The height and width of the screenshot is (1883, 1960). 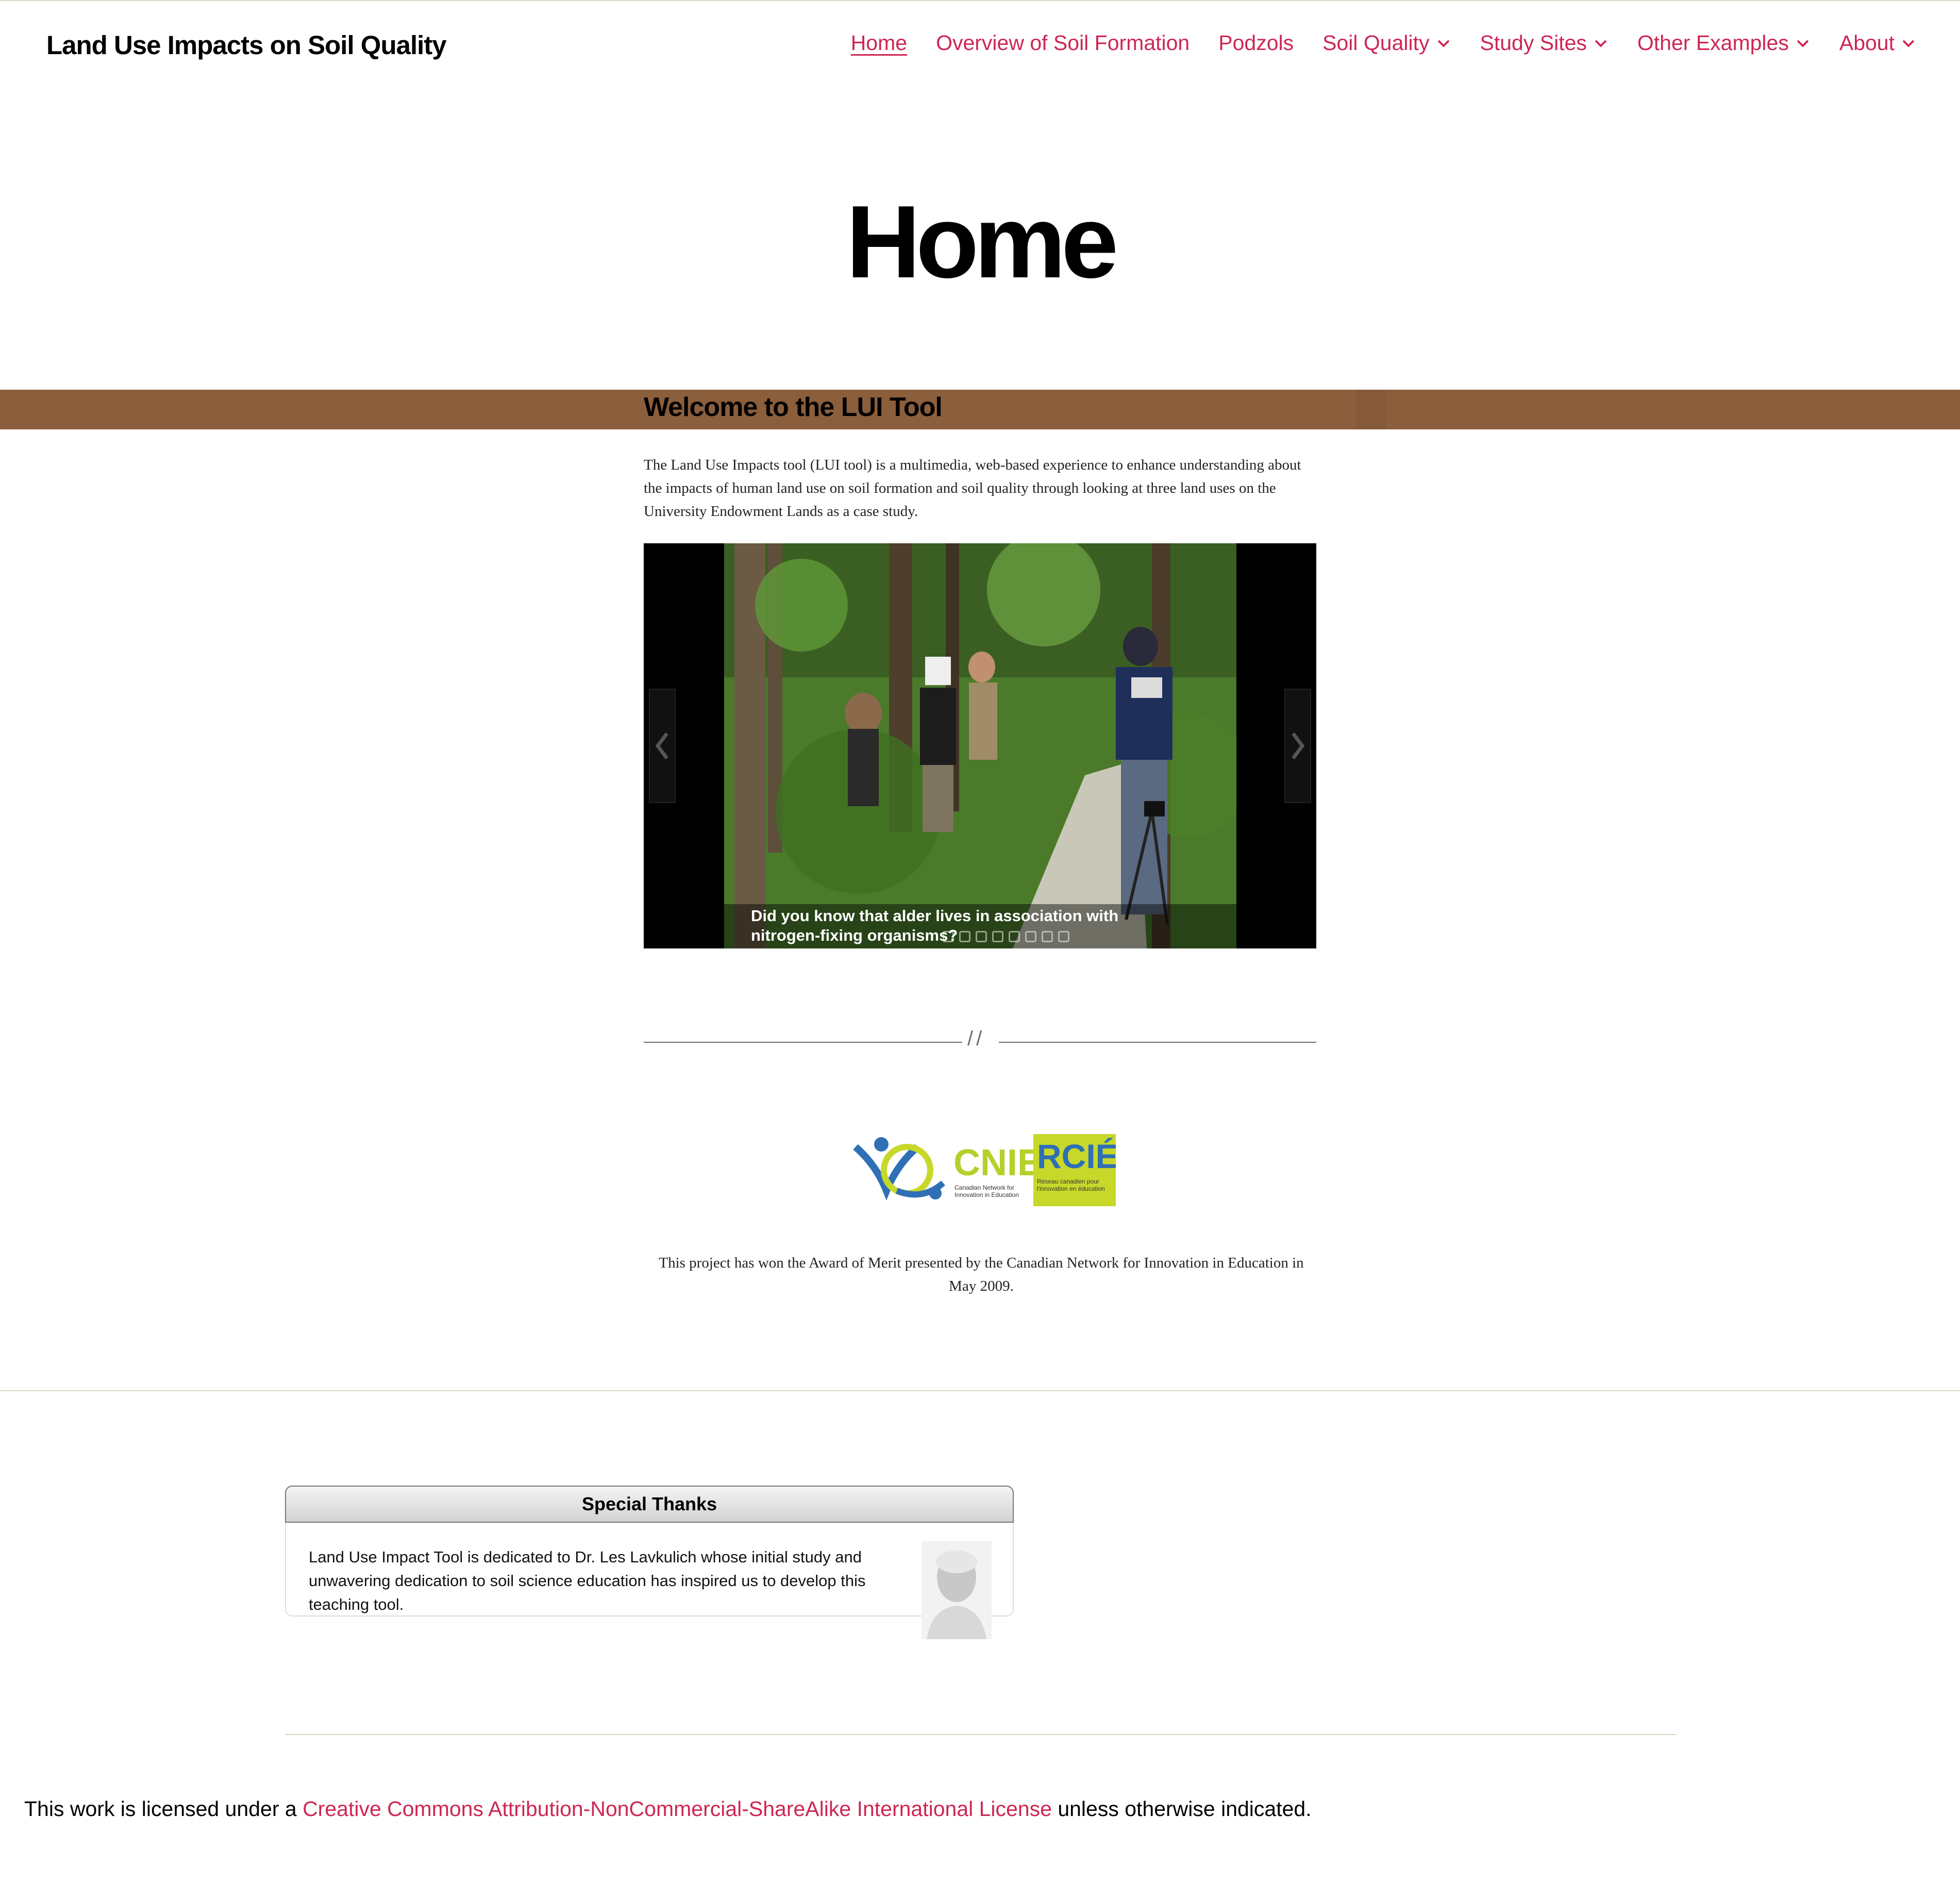 I want to click on nav-label: Overview of Soil Formation, so click(x=1063, y=43).